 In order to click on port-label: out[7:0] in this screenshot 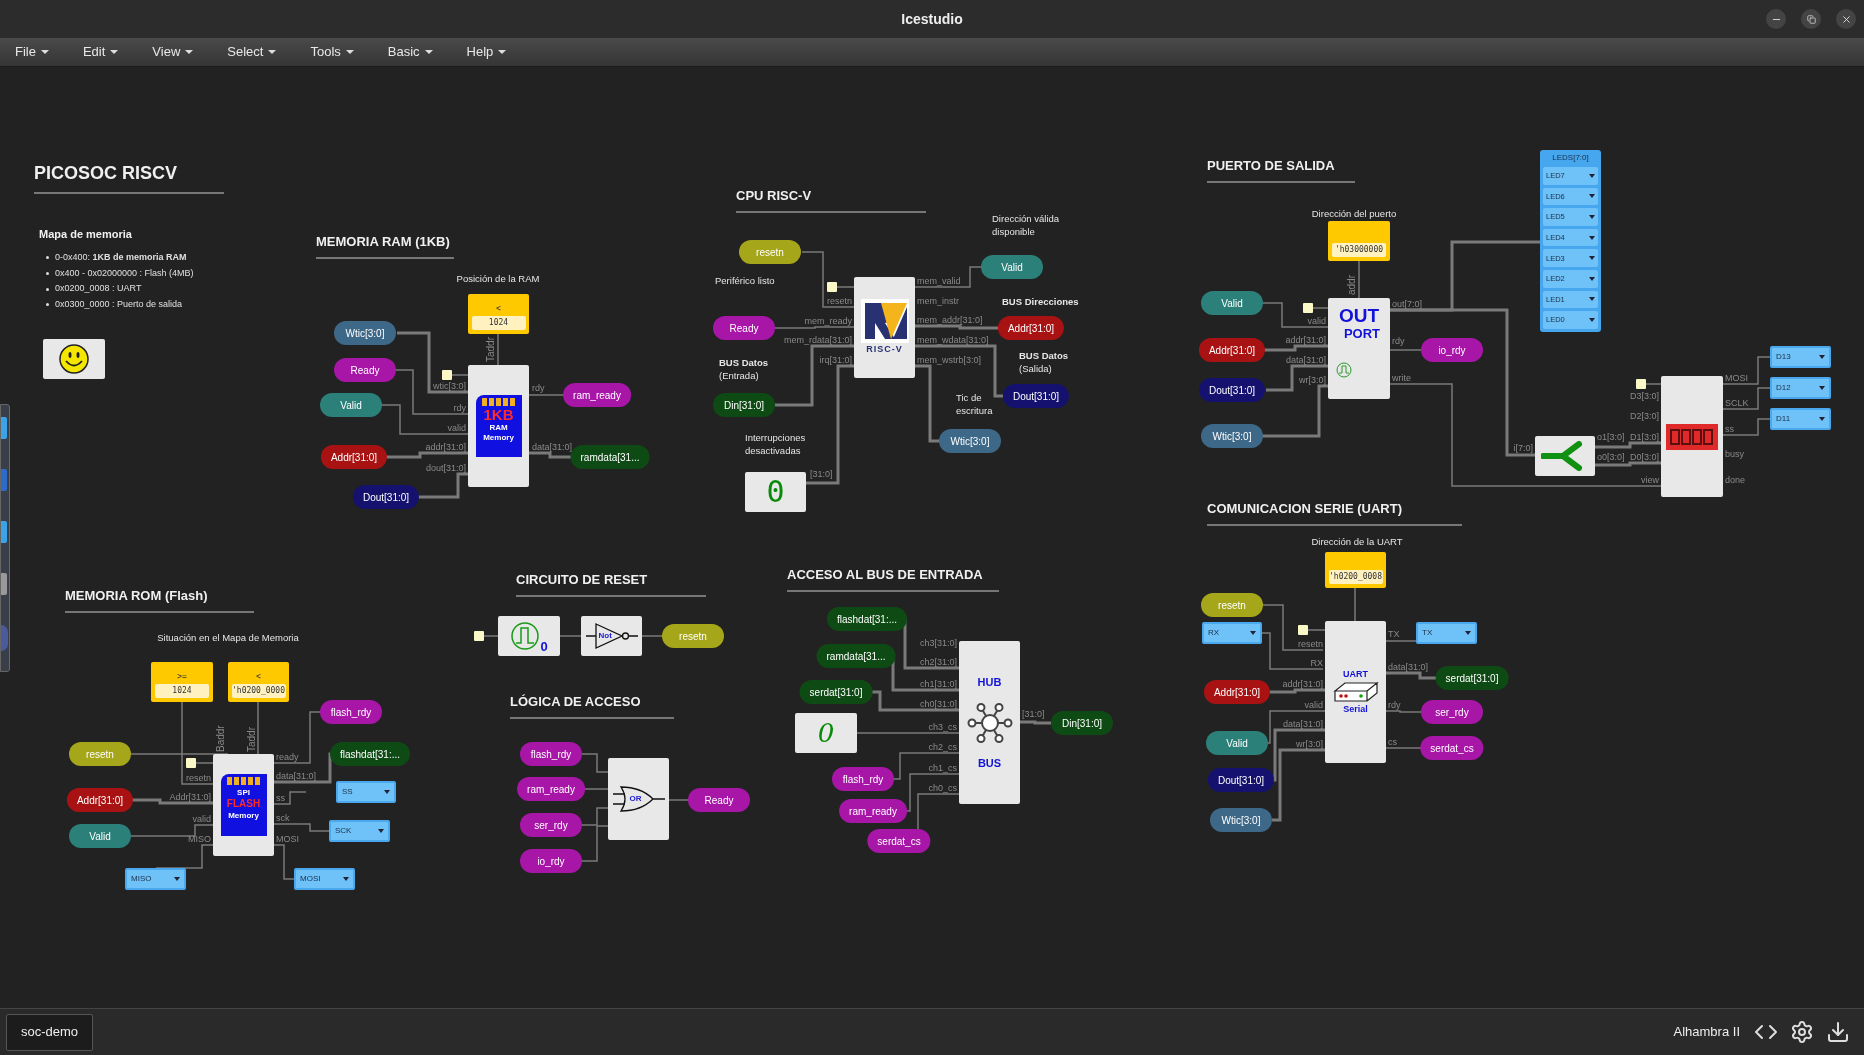, I will do `click(1407, 304)`.